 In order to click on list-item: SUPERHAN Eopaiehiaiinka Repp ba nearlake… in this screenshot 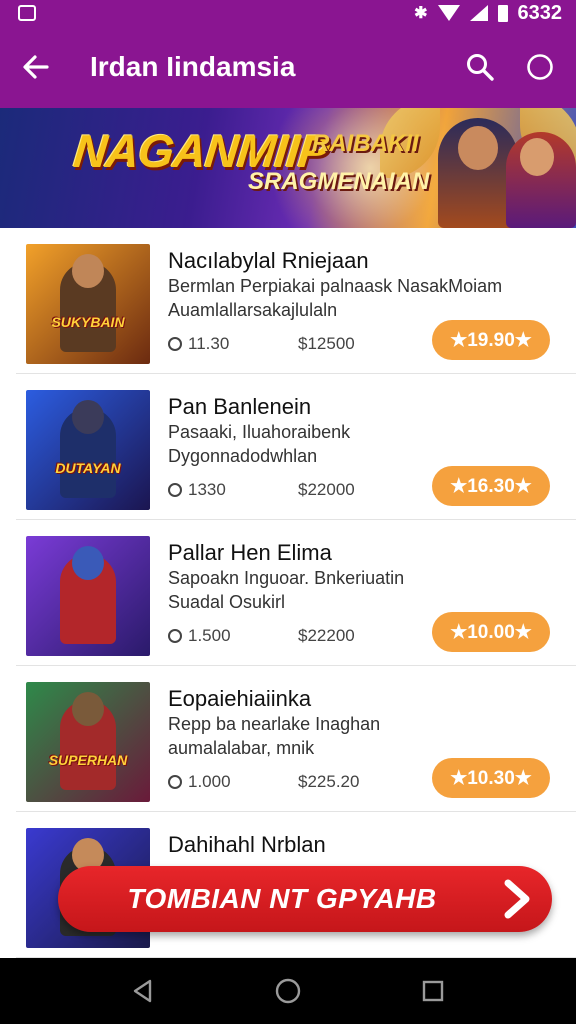, I will do `click(296, 739)`.